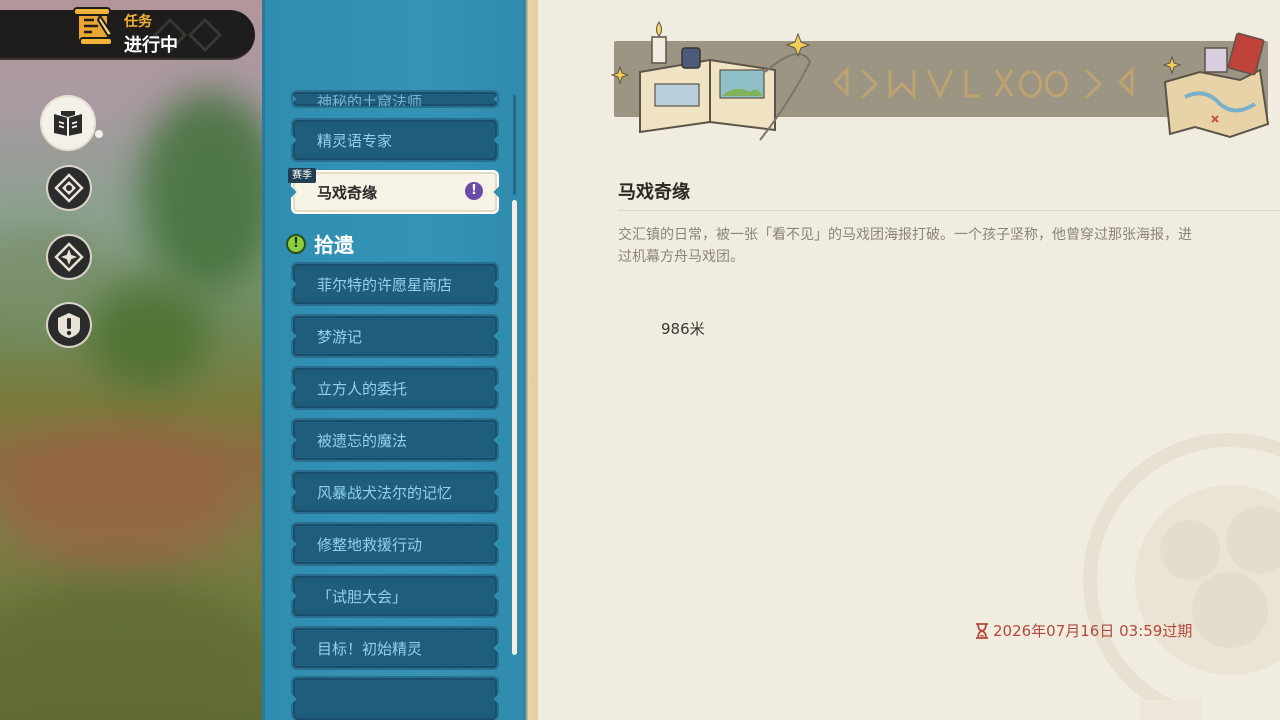 The image size is (1280, 720). What do you see at coordinates (362, 388) in the screenshot?
I see `quest-item-label: 立方人的委托` at bounding box center [362, 388].